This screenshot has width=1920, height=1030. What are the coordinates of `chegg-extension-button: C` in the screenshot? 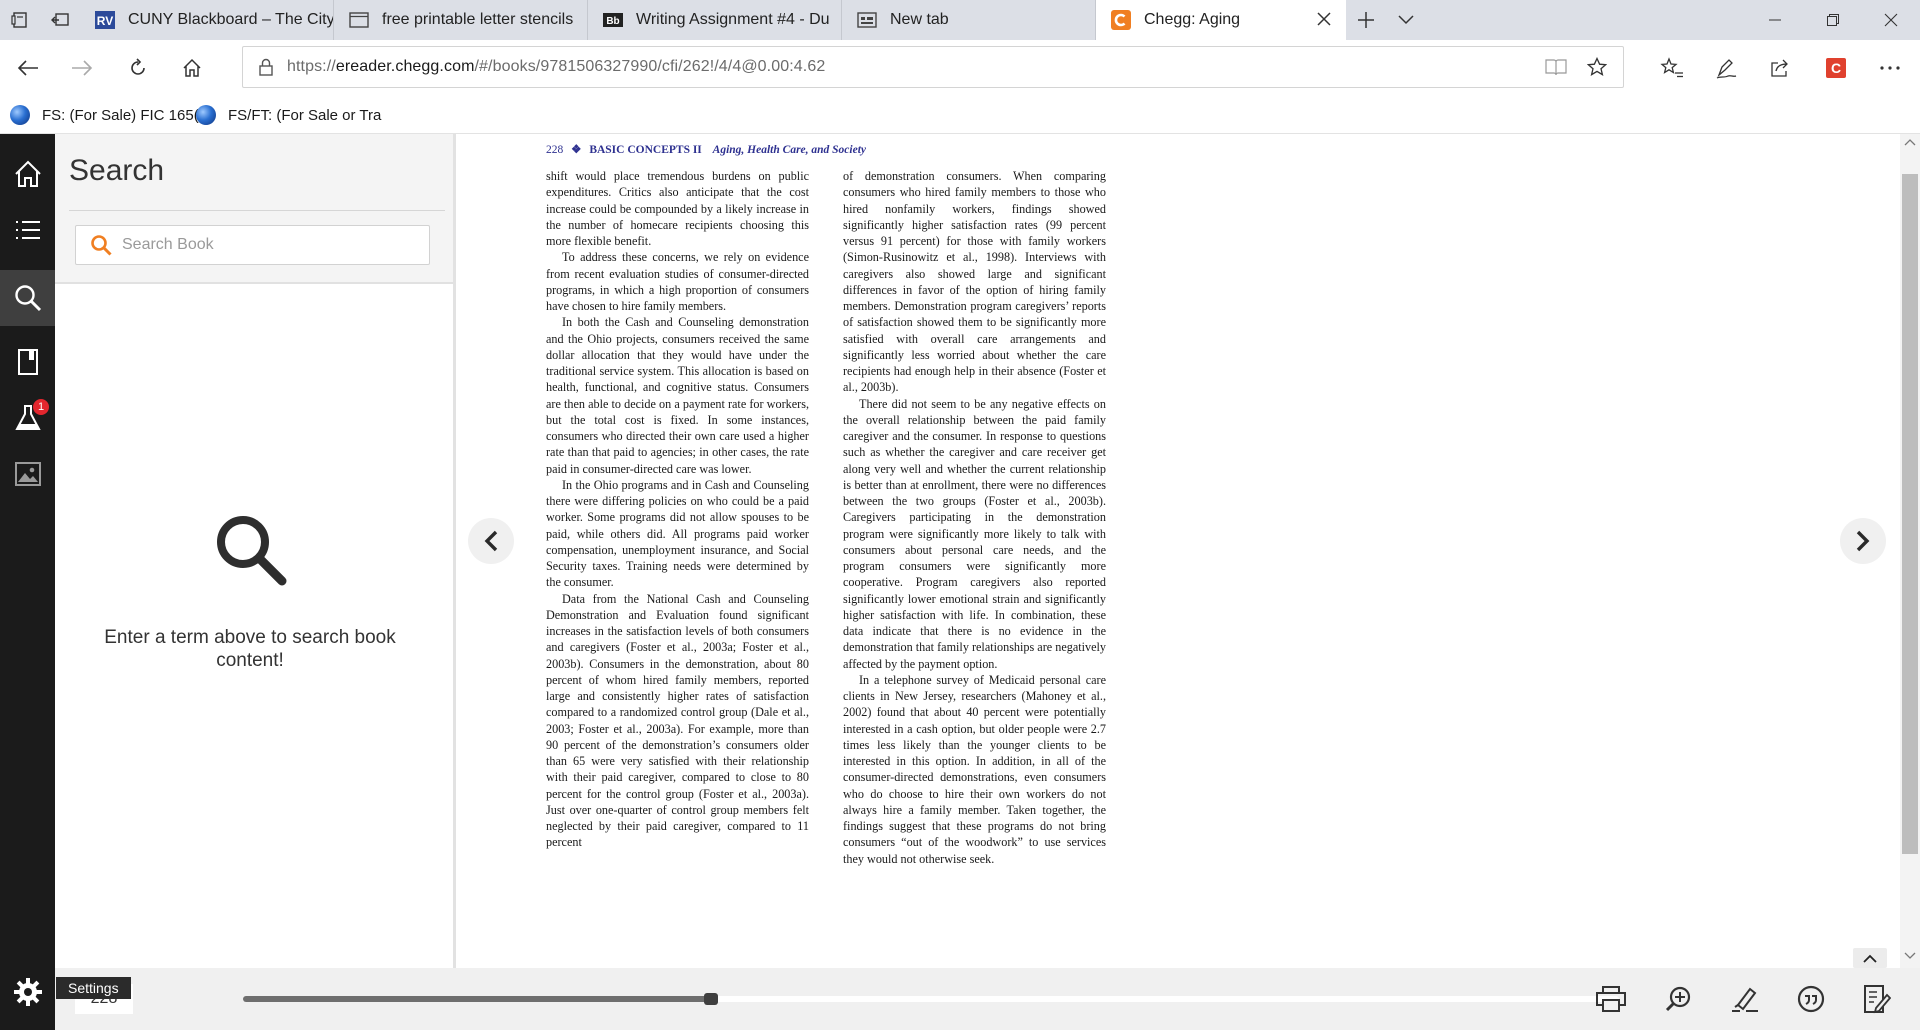 It's located at (1836, 68).